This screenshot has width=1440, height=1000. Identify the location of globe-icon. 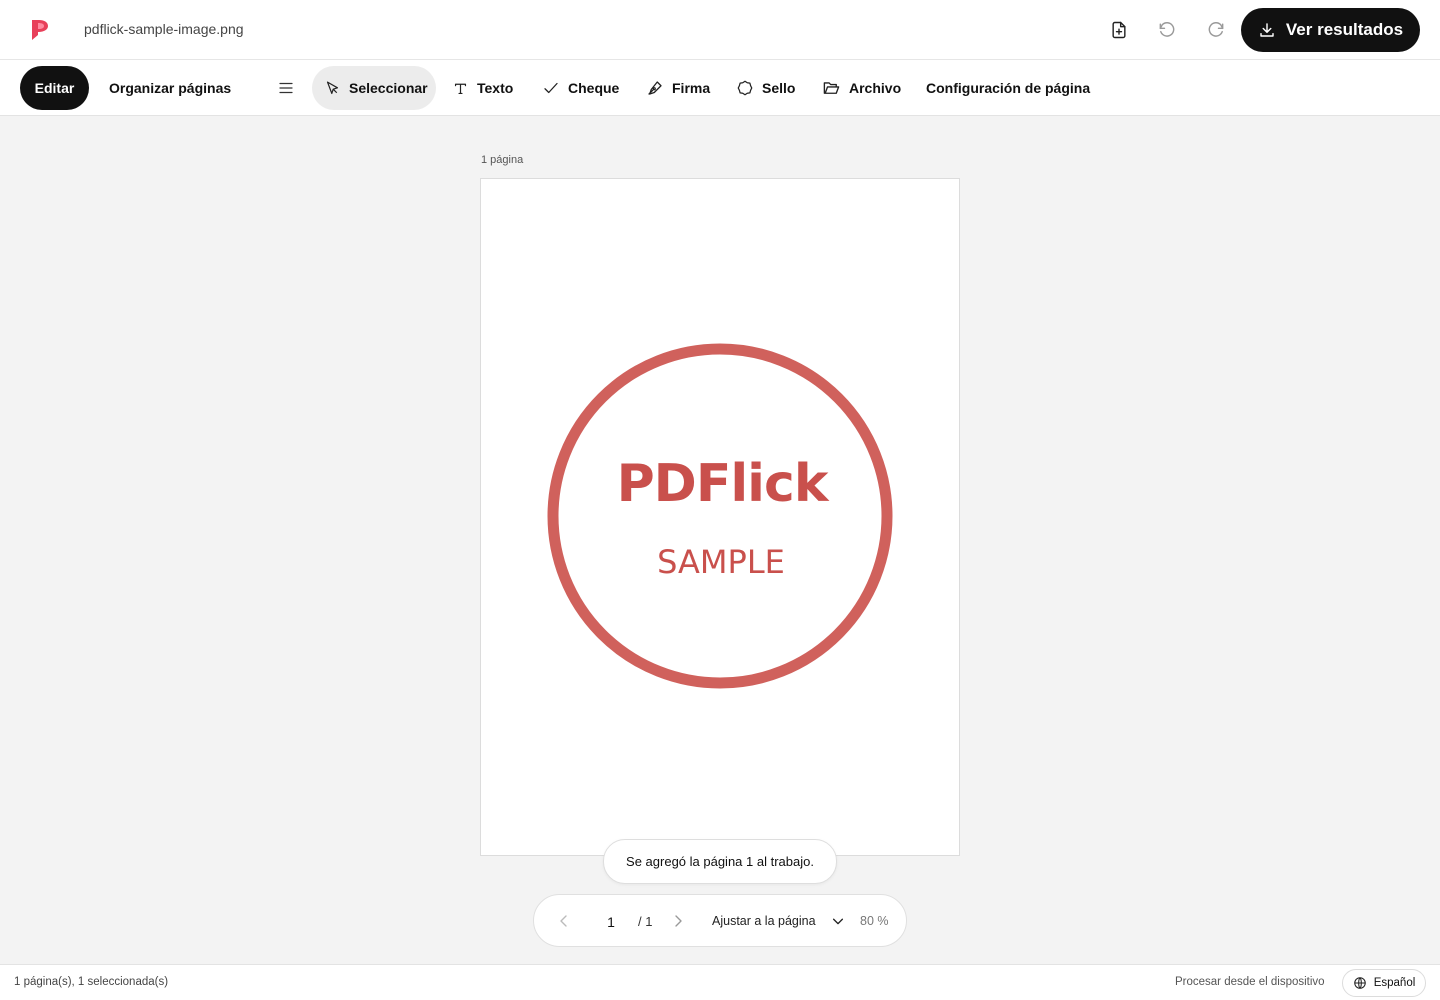
(1359, 983).